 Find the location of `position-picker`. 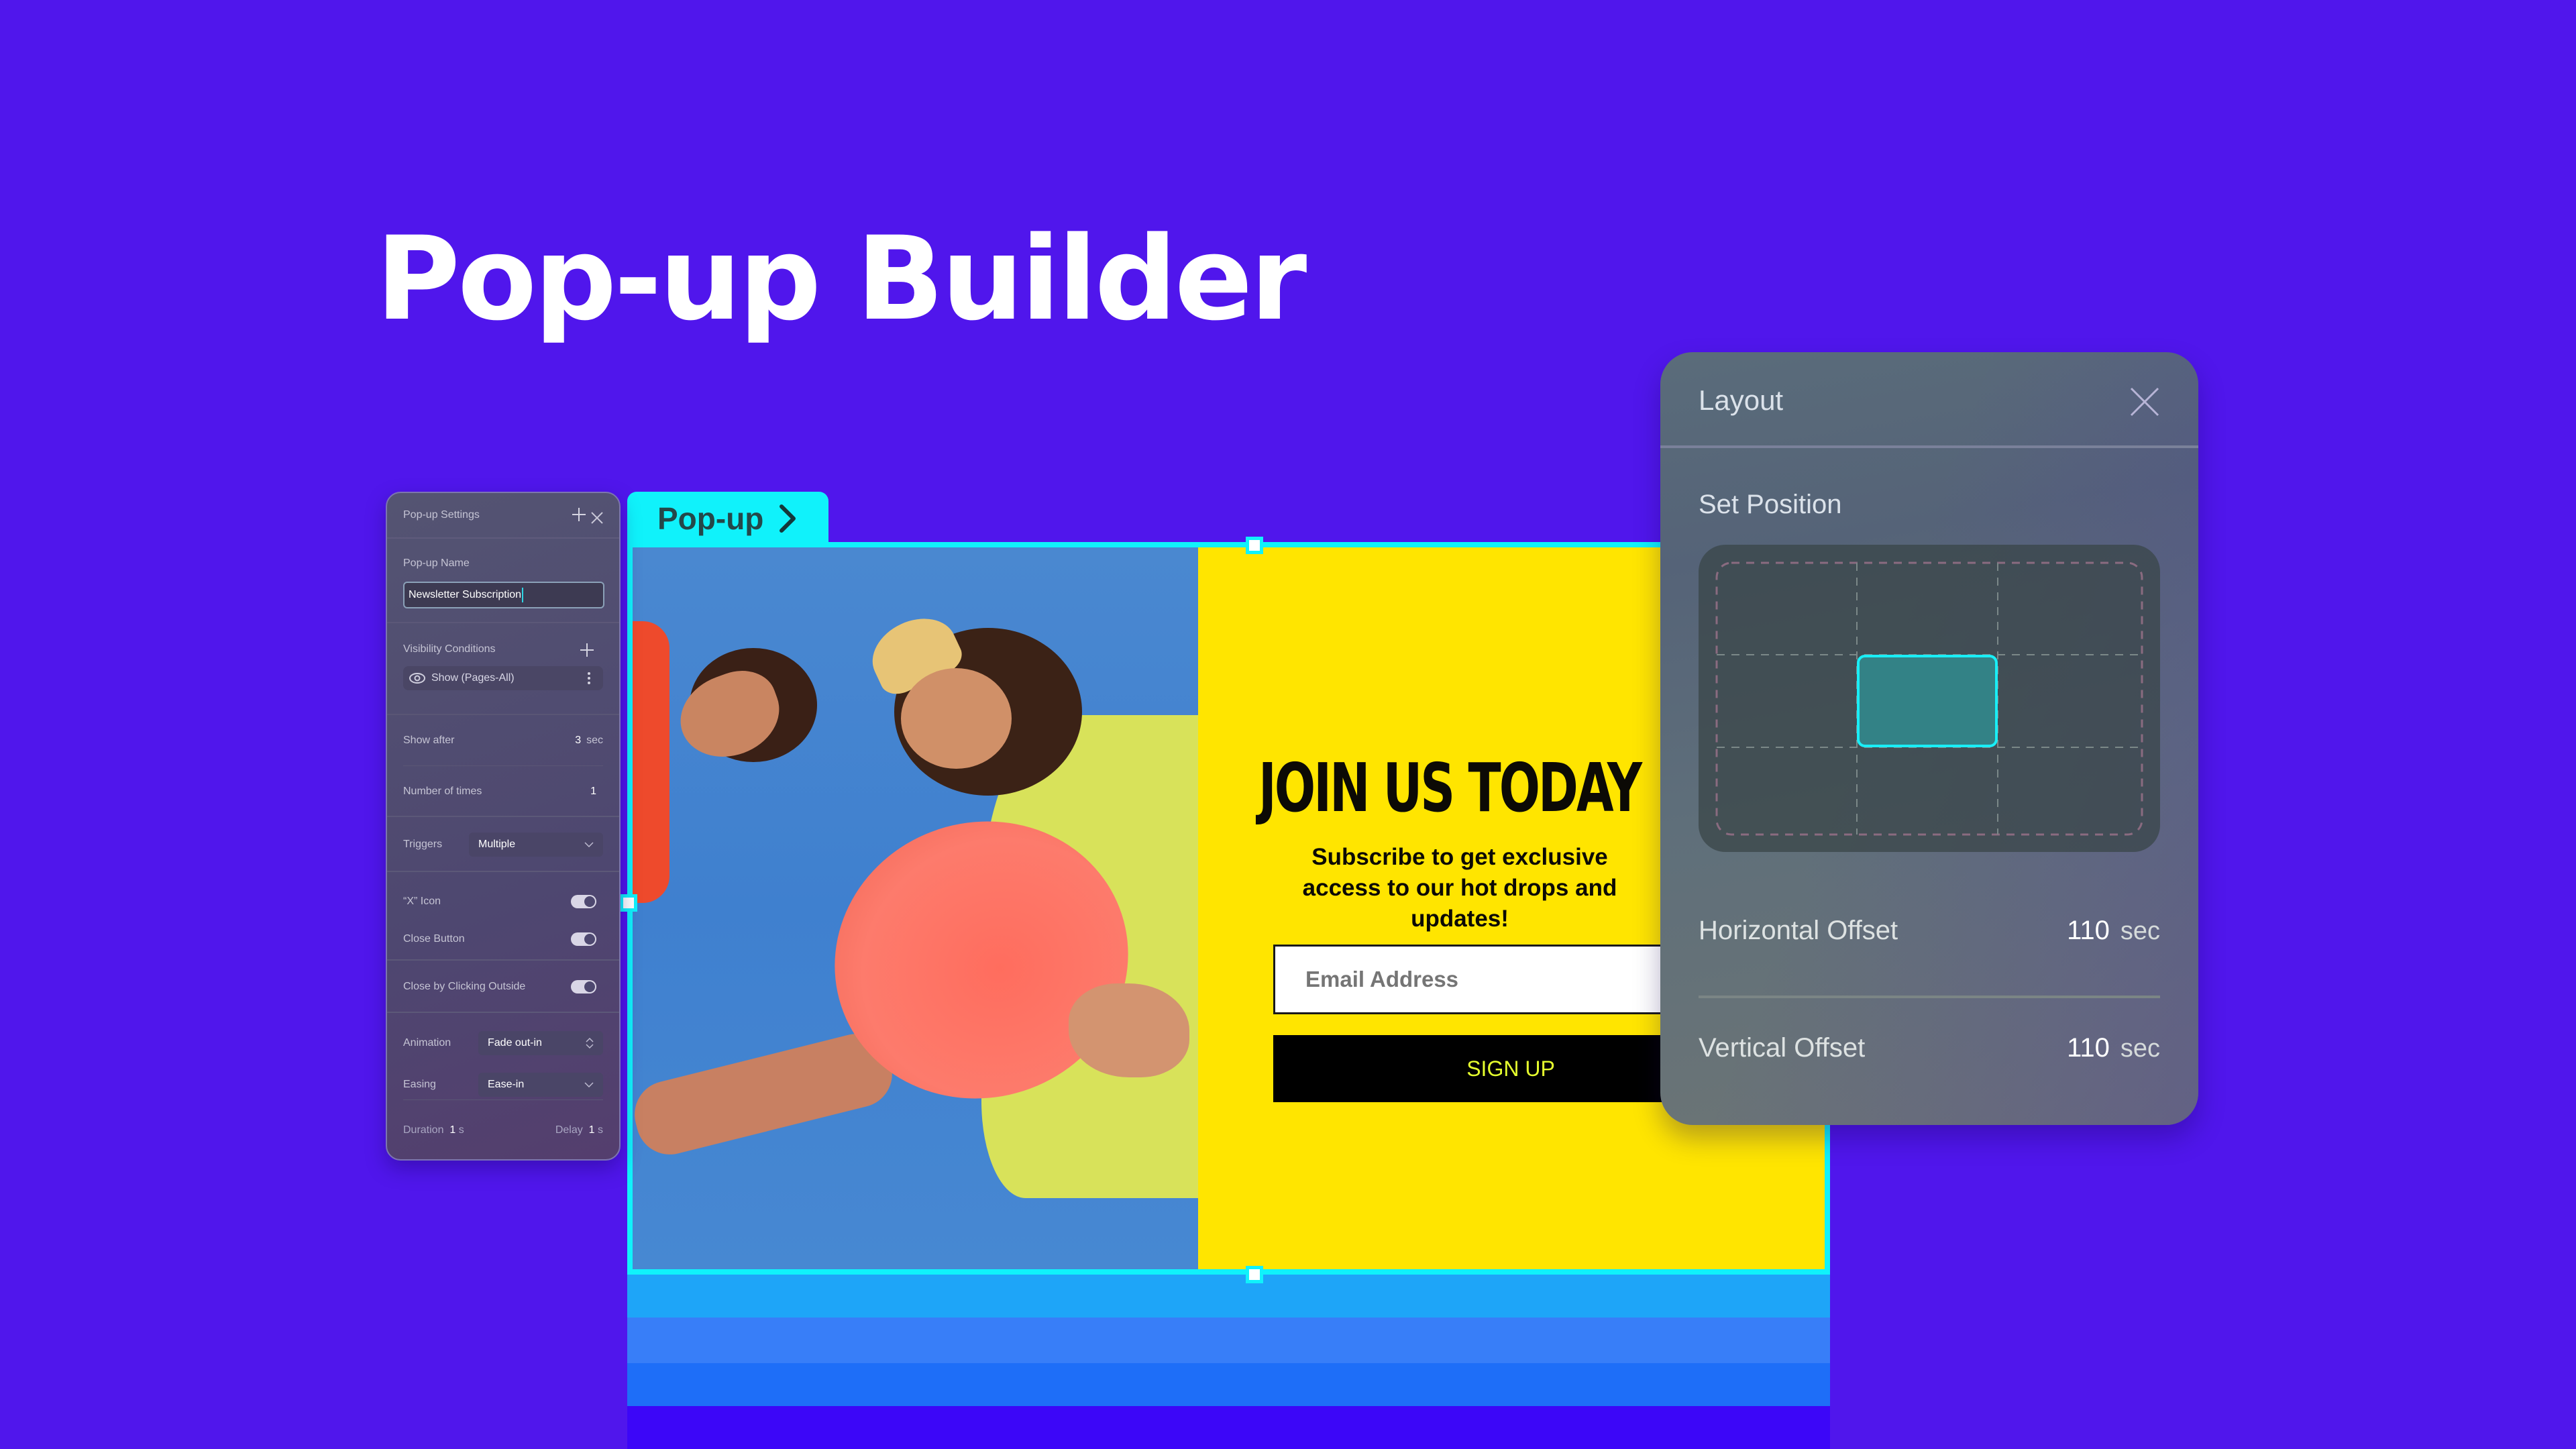

position-picker is located at coordinates (1929, 698).